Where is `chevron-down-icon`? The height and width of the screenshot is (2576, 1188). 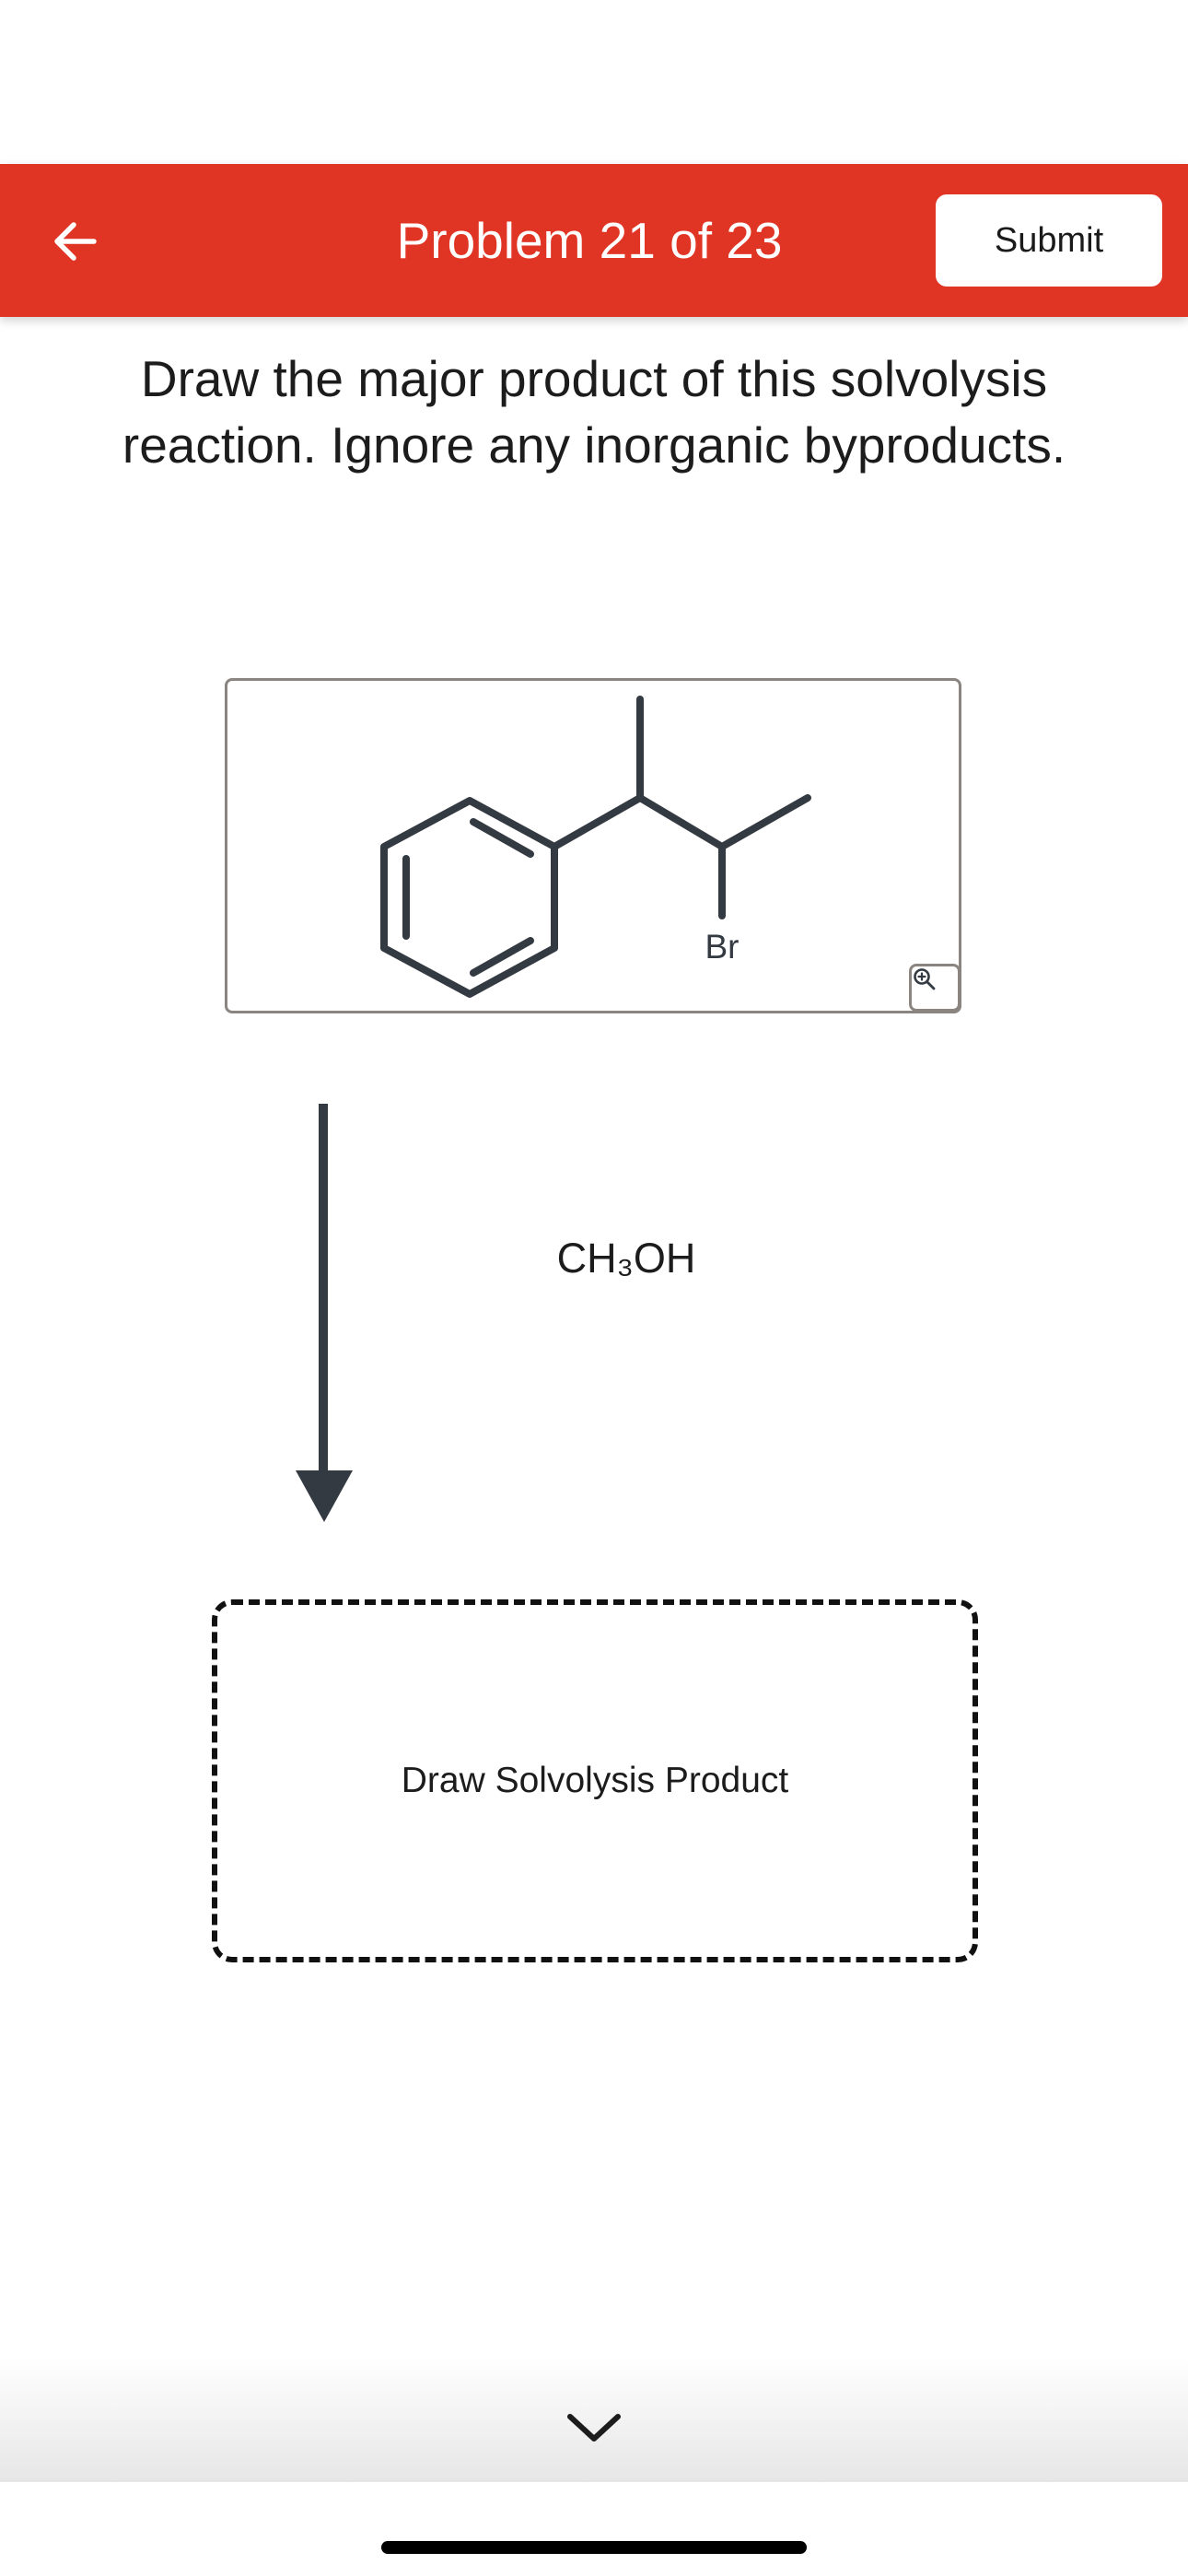 chevron-down-icon is located at coordinates (594, 2427).